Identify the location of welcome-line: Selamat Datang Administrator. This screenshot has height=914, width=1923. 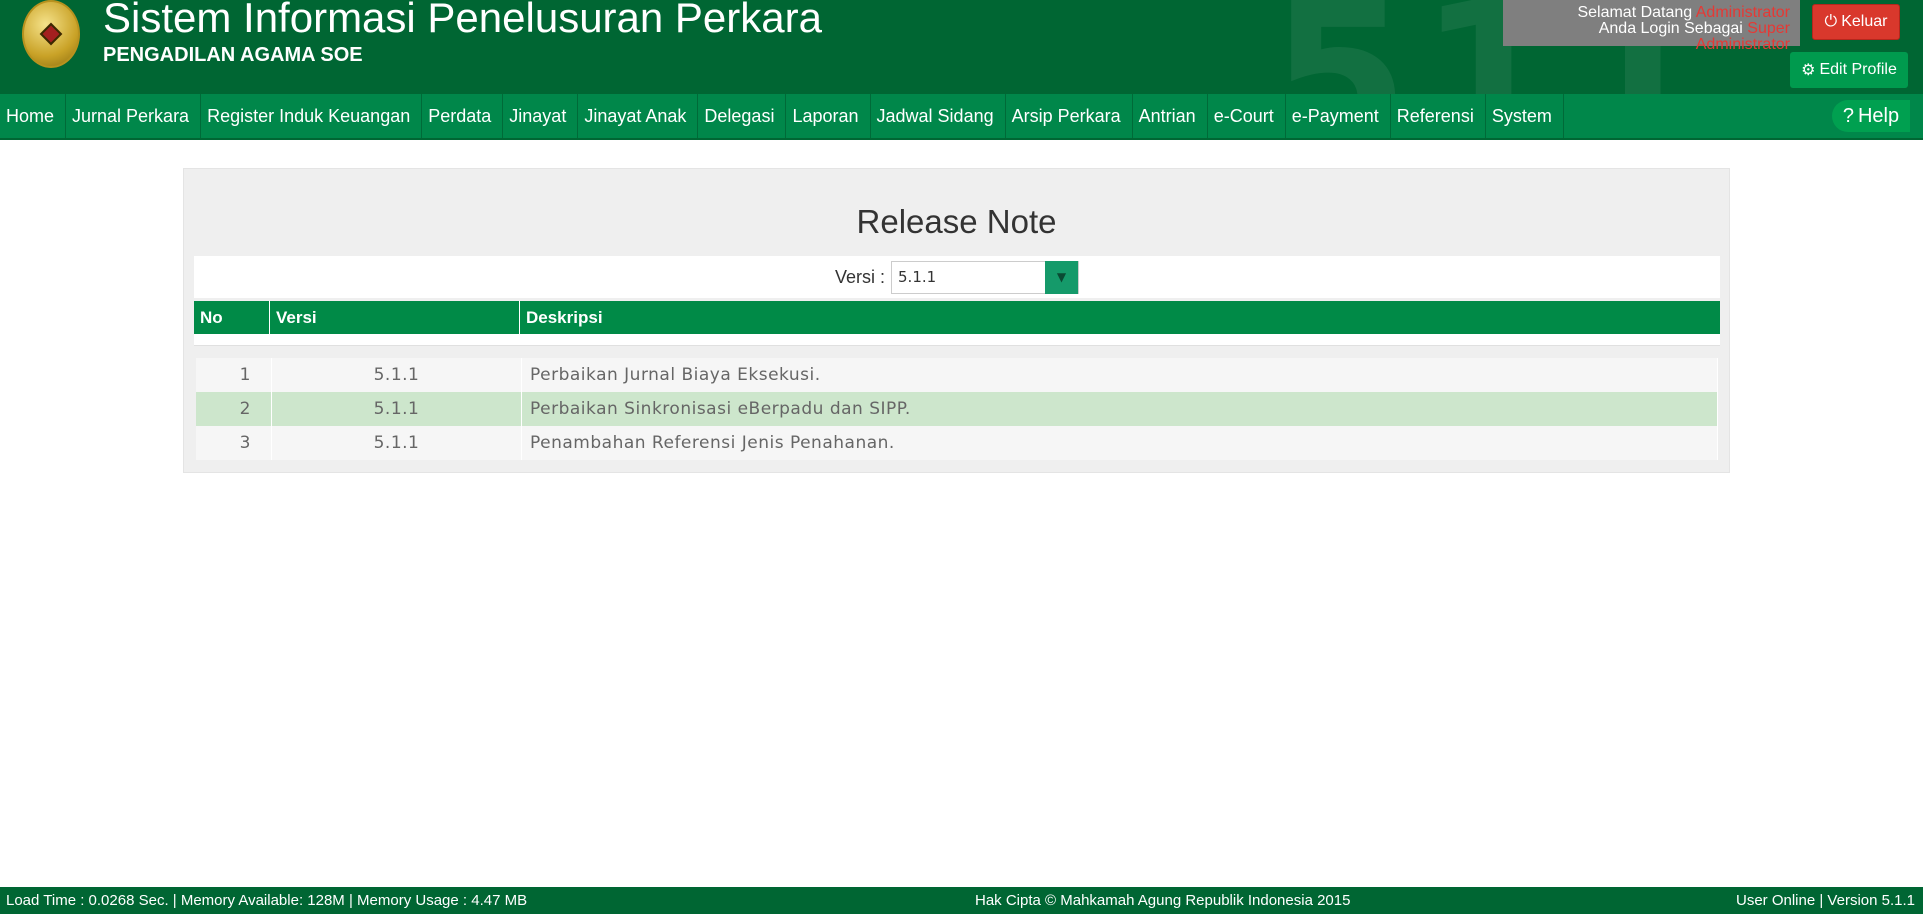
(1646, 13).